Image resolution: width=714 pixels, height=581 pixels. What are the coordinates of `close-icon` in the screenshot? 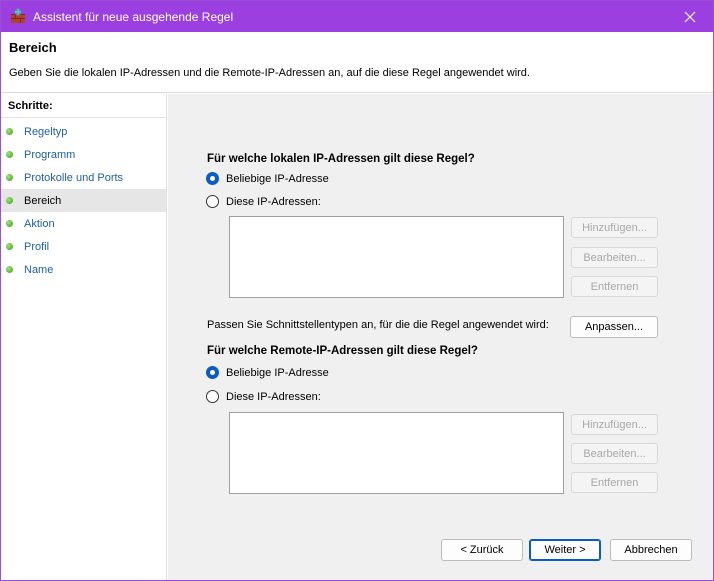 It's located at (690, 16).